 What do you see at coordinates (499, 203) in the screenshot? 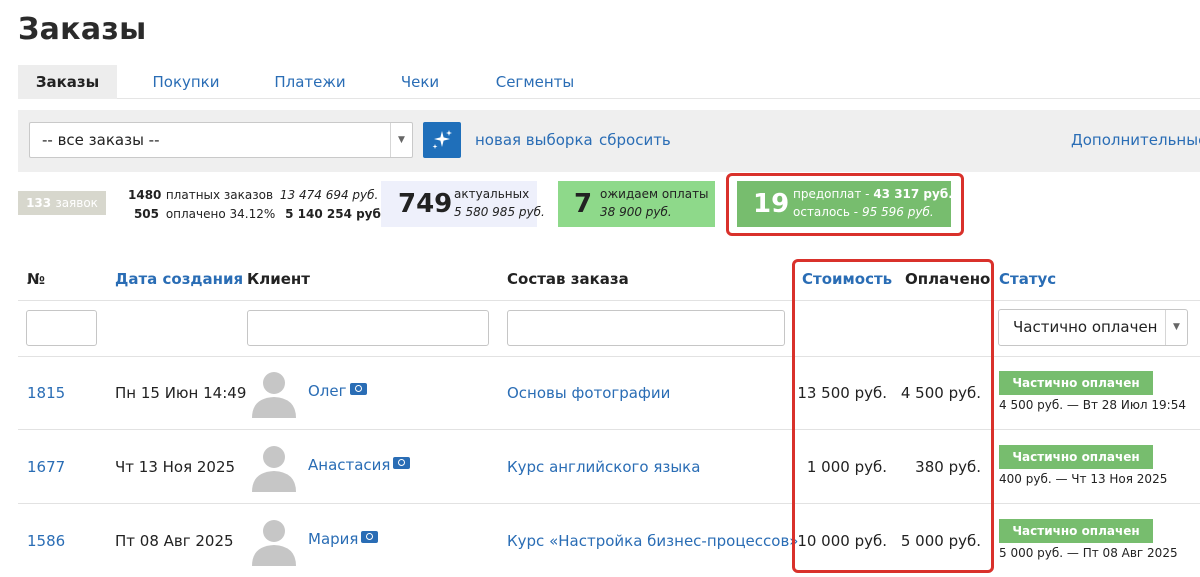
I see `actual-text: актуальных 5 580 985 руб.` at bounding box center [499, 203].